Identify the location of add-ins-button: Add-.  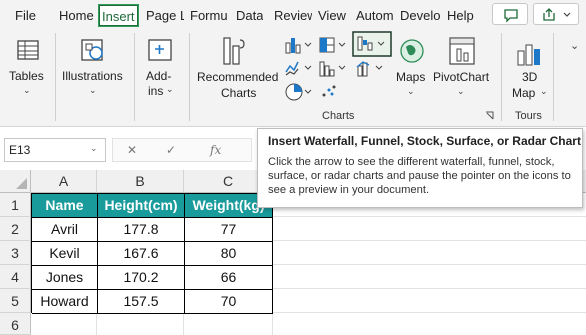
(158, 76).